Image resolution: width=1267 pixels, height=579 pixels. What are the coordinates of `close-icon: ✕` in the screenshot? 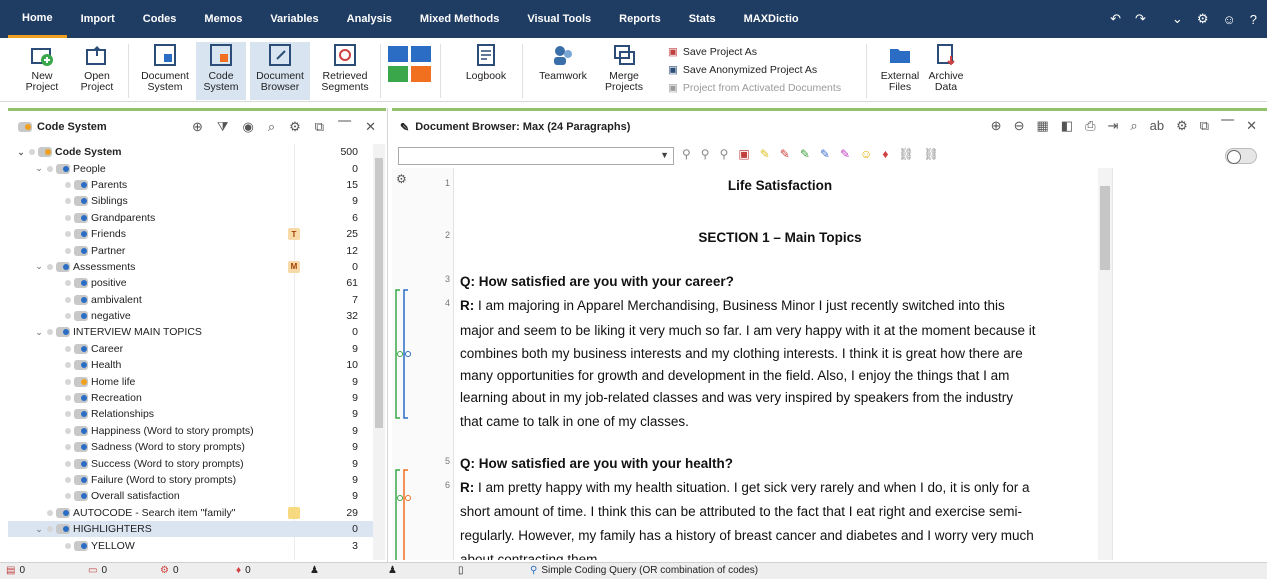 It's located at (370, 127).